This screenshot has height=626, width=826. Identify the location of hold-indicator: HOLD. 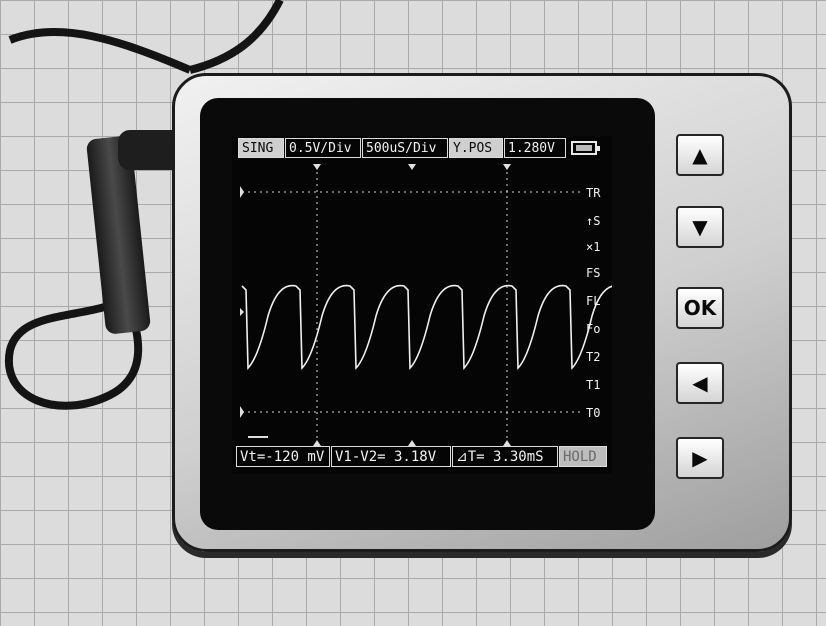
(583, 456).